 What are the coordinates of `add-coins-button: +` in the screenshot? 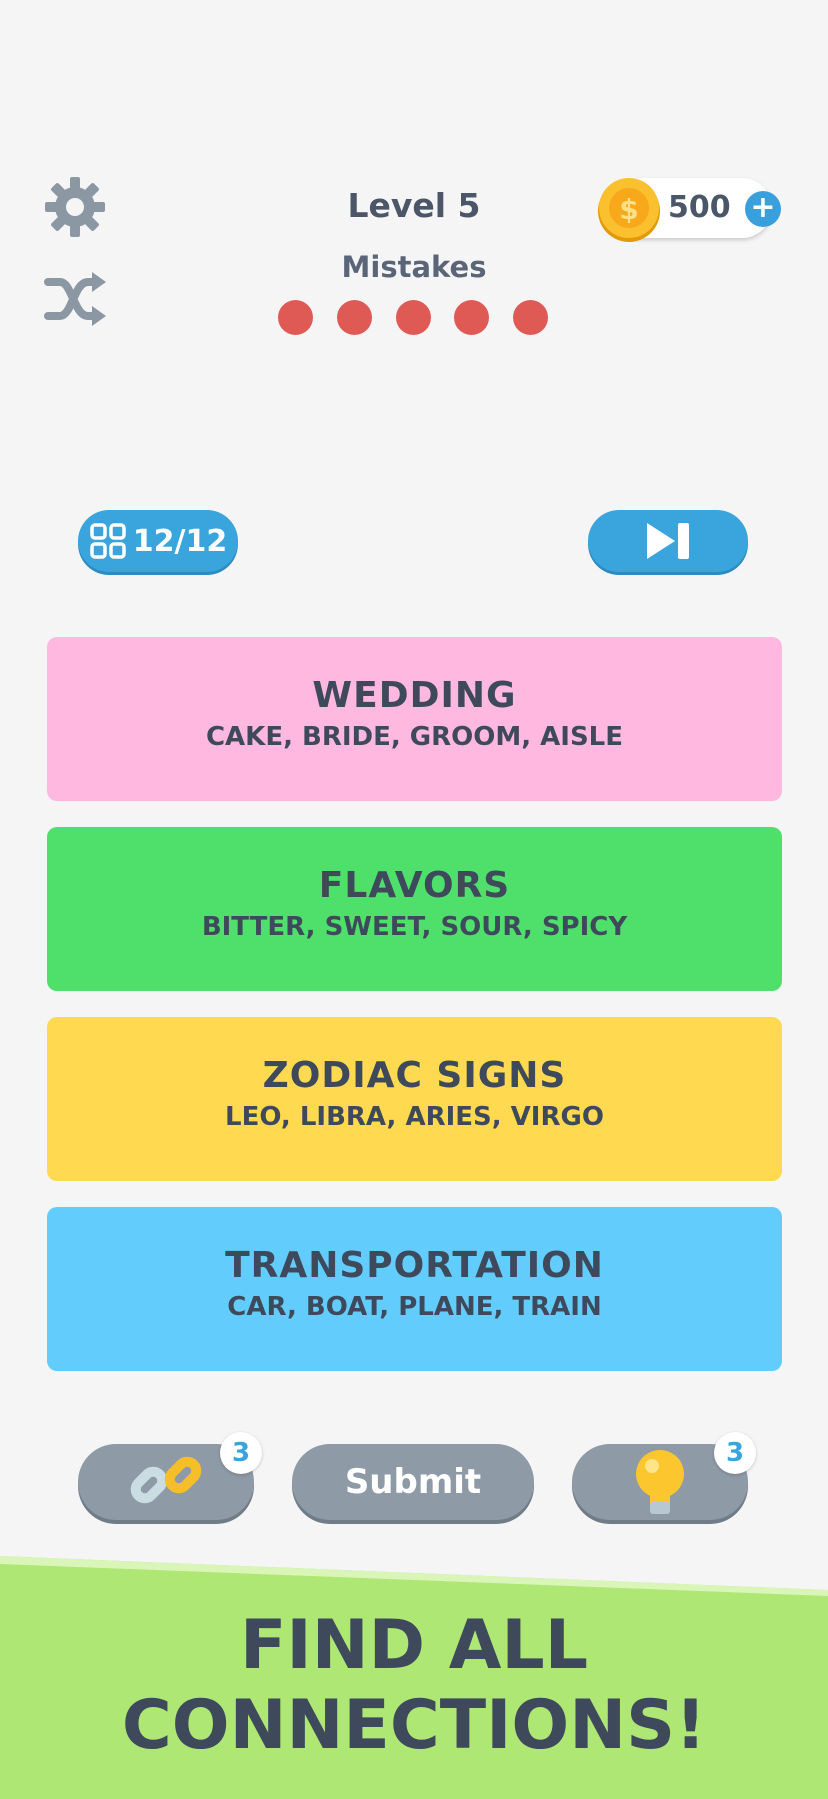 It's located at (763, 209).